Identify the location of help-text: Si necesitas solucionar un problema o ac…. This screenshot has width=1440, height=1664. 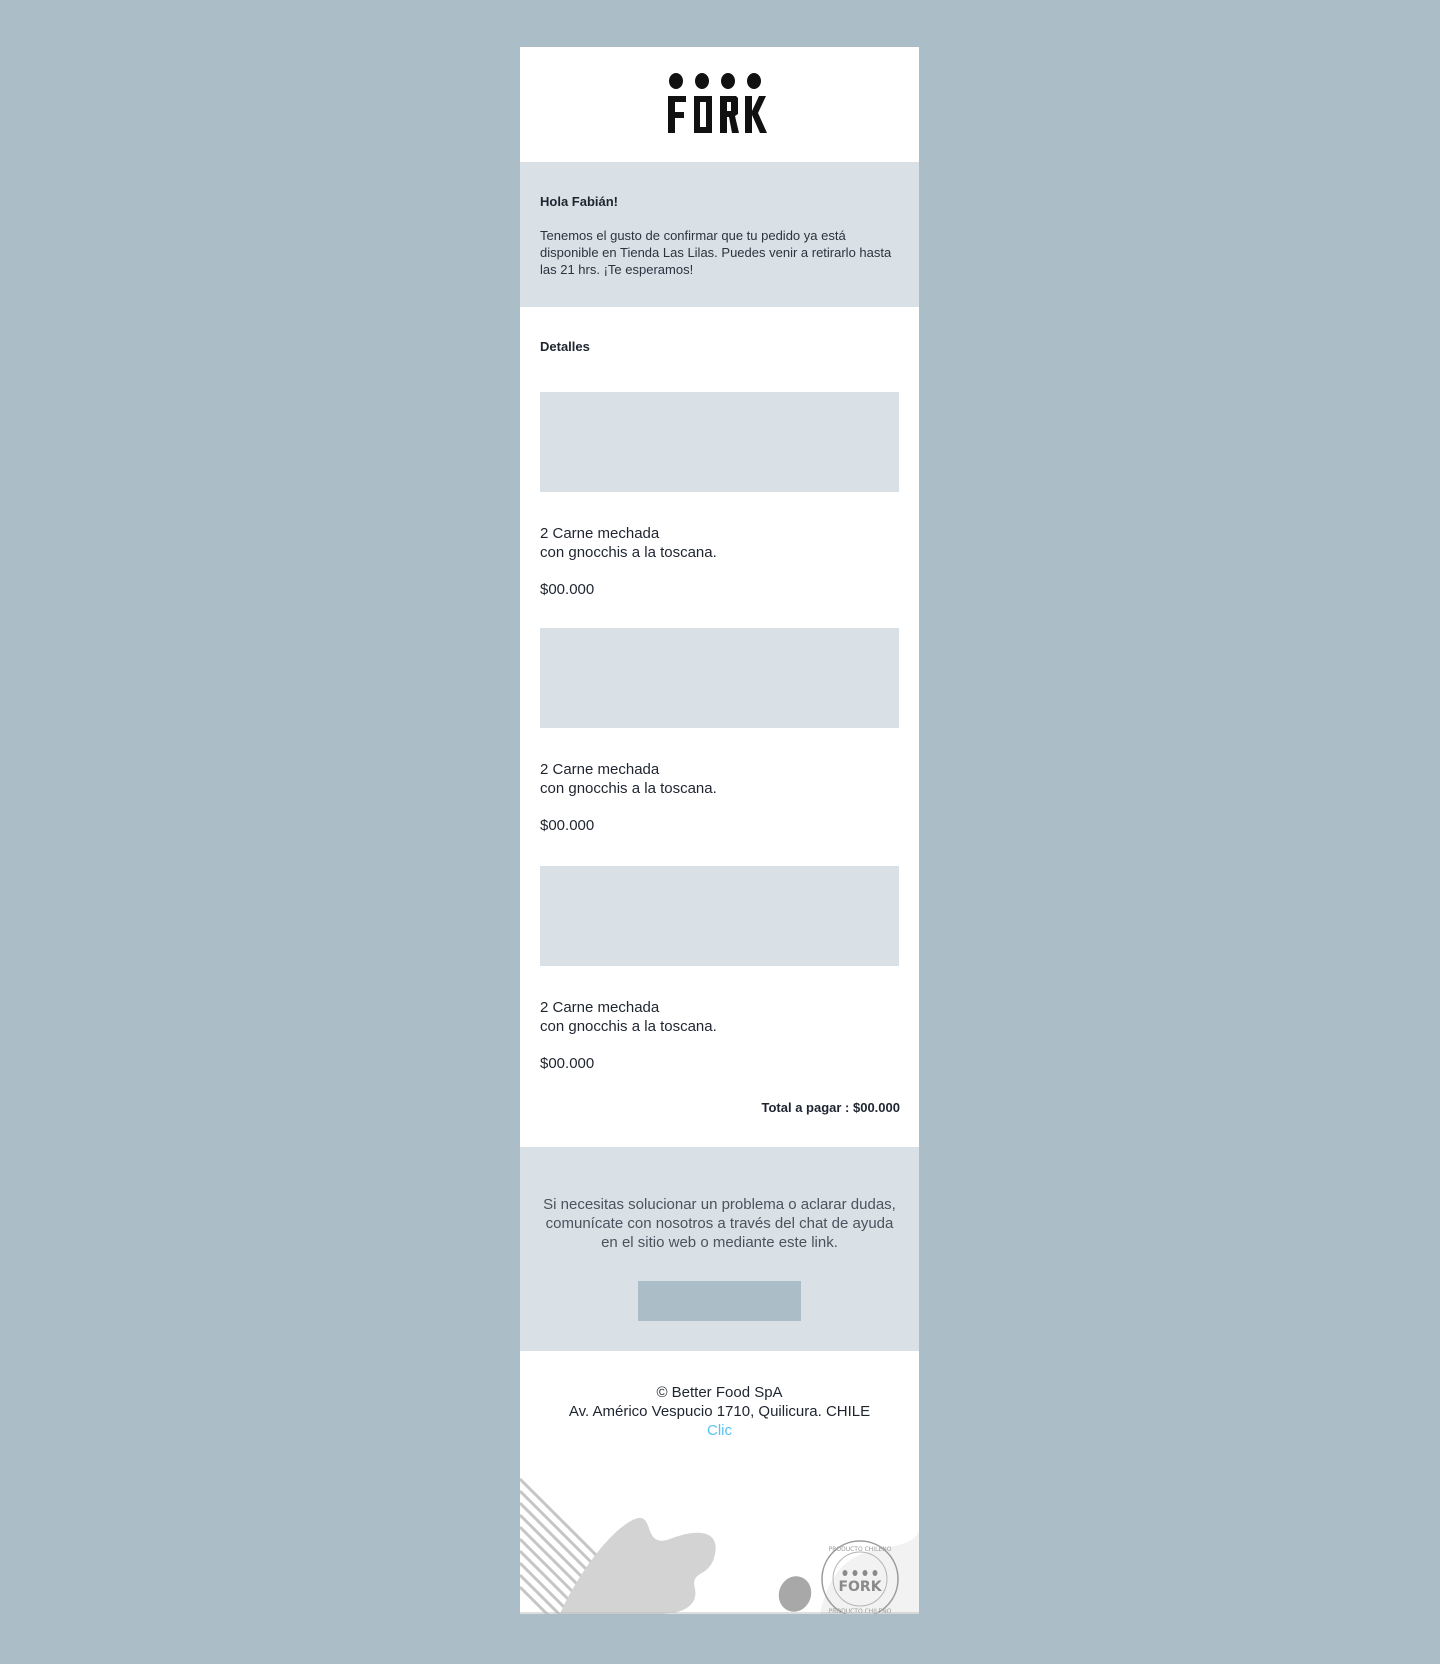
(719, 1223).